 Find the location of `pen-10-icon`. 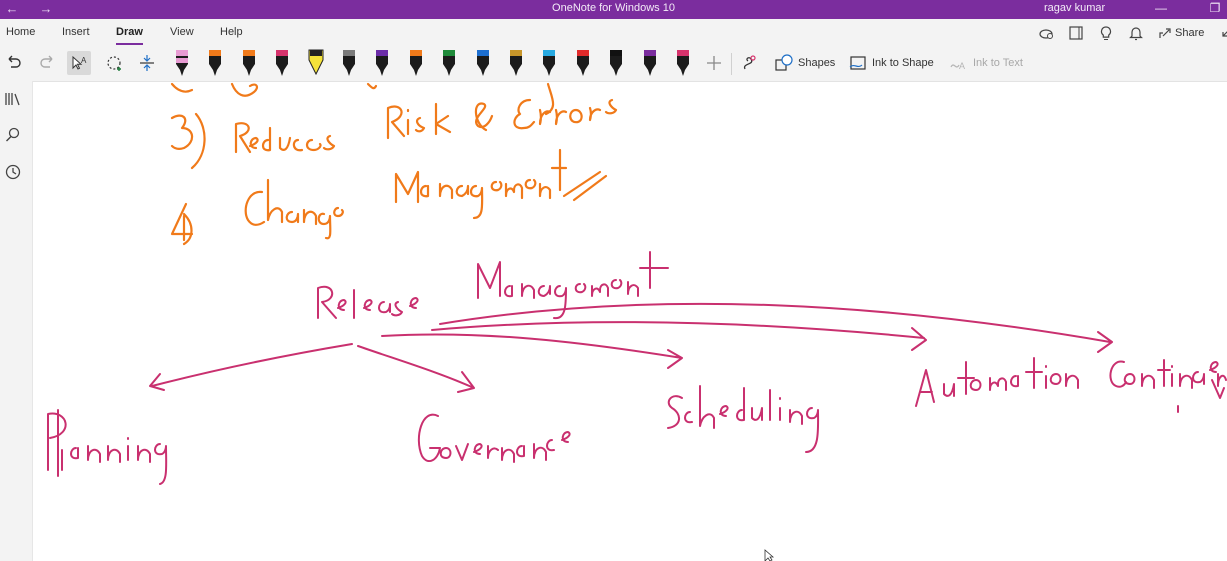

pen-10-icon is located at coordinates (483, 63).